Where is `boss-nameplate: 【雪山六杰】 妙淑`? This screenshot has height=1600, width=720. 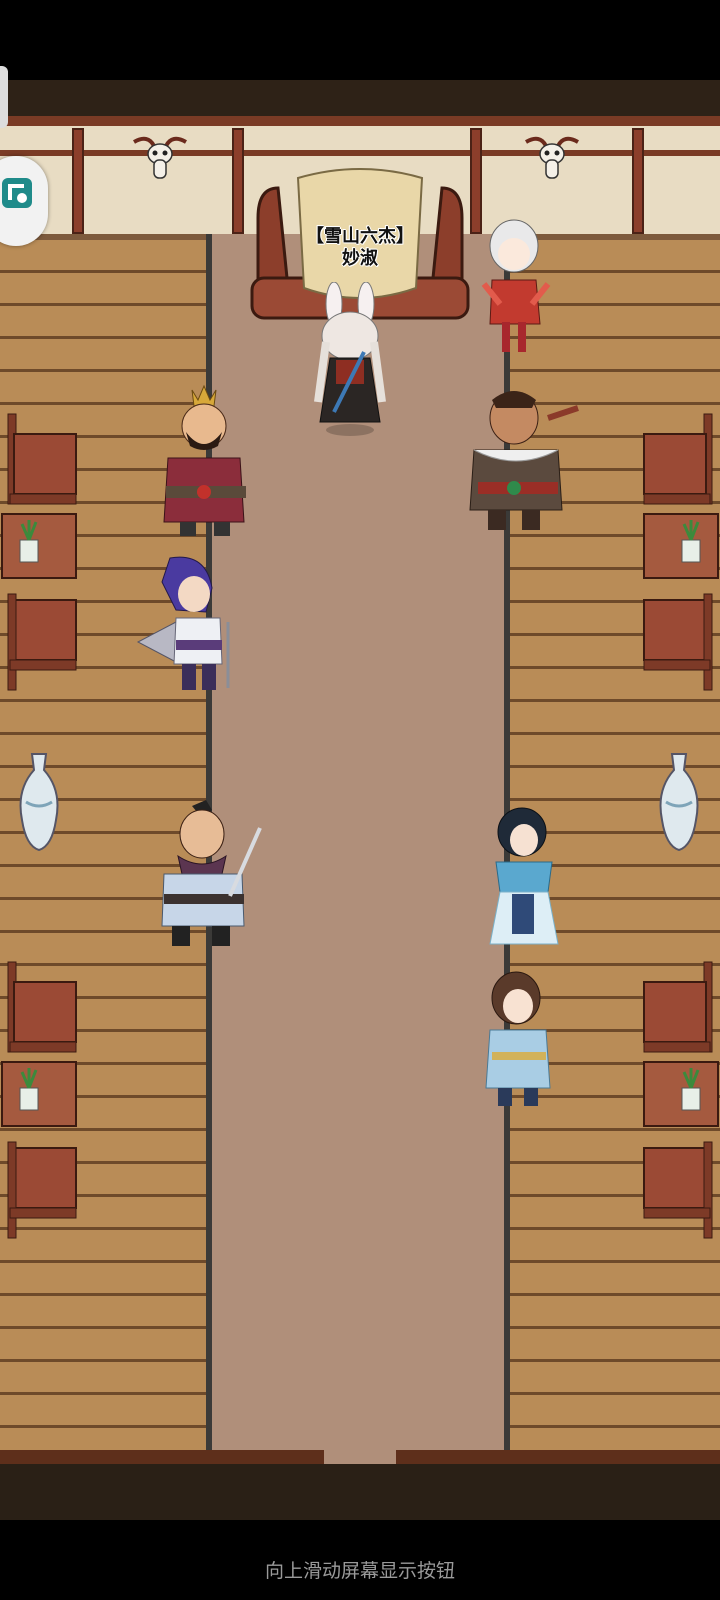
boss-nameplate: 【雪山六杰】 妙淑 is located at coordinates (360, 248).